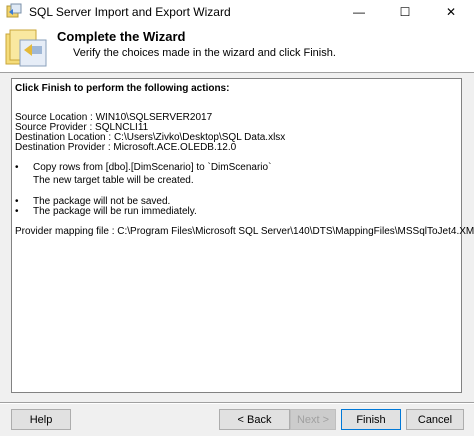  Describe the element at coordinates (405, 12) in the screenshot. I see `maximize-button: ☐` at that location.